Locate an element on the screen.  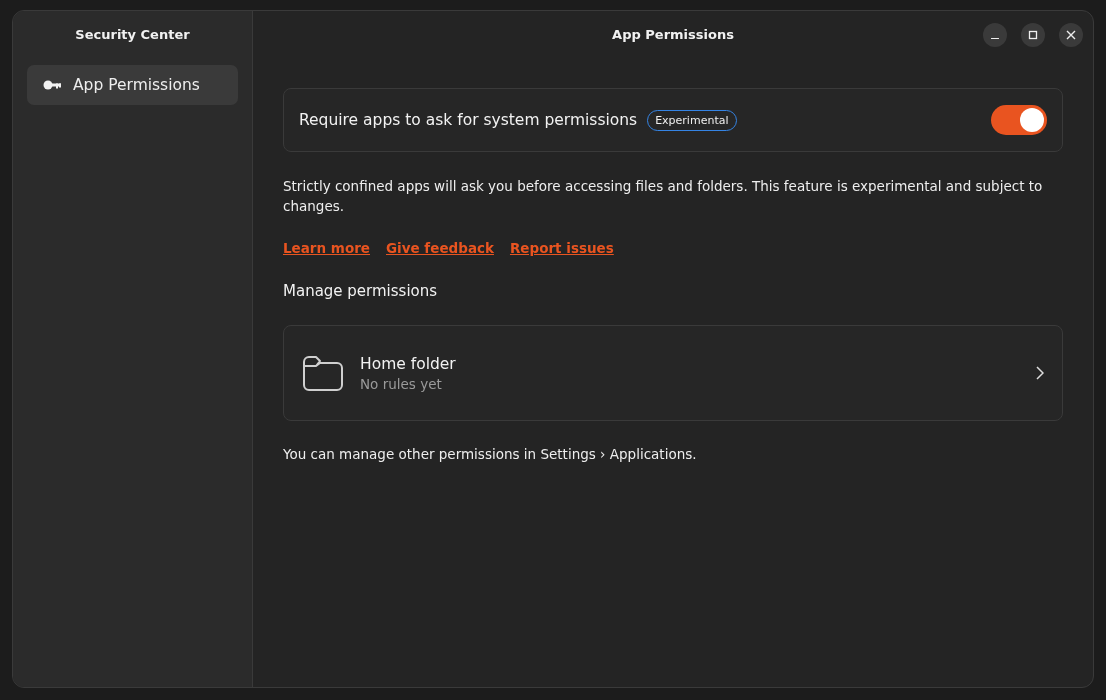
link: Report issues is located at coordinates (561, 248).